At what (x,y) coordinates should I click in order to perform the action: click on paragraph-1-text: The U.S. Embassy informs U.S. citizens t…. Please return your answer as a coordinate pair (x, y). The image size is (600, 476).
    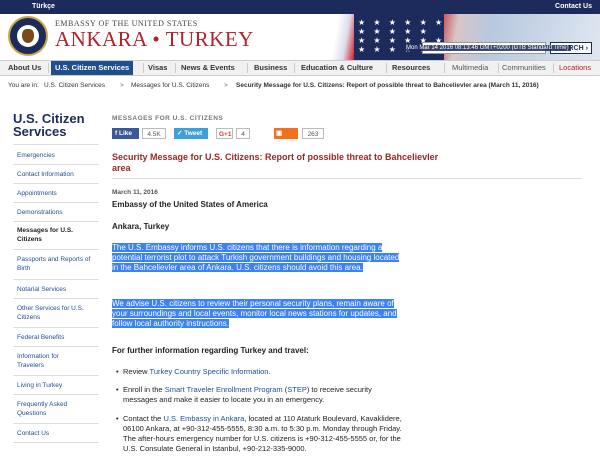
    Looking at the image, I should click on (256, 257).